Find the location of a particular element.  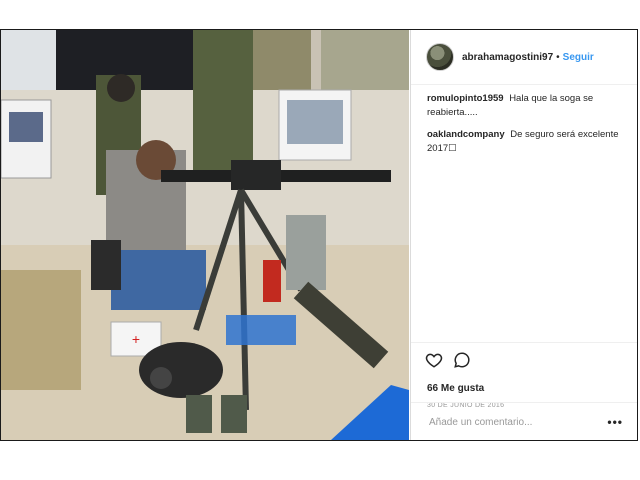

heart-icon is located at coordinates (434, 360).